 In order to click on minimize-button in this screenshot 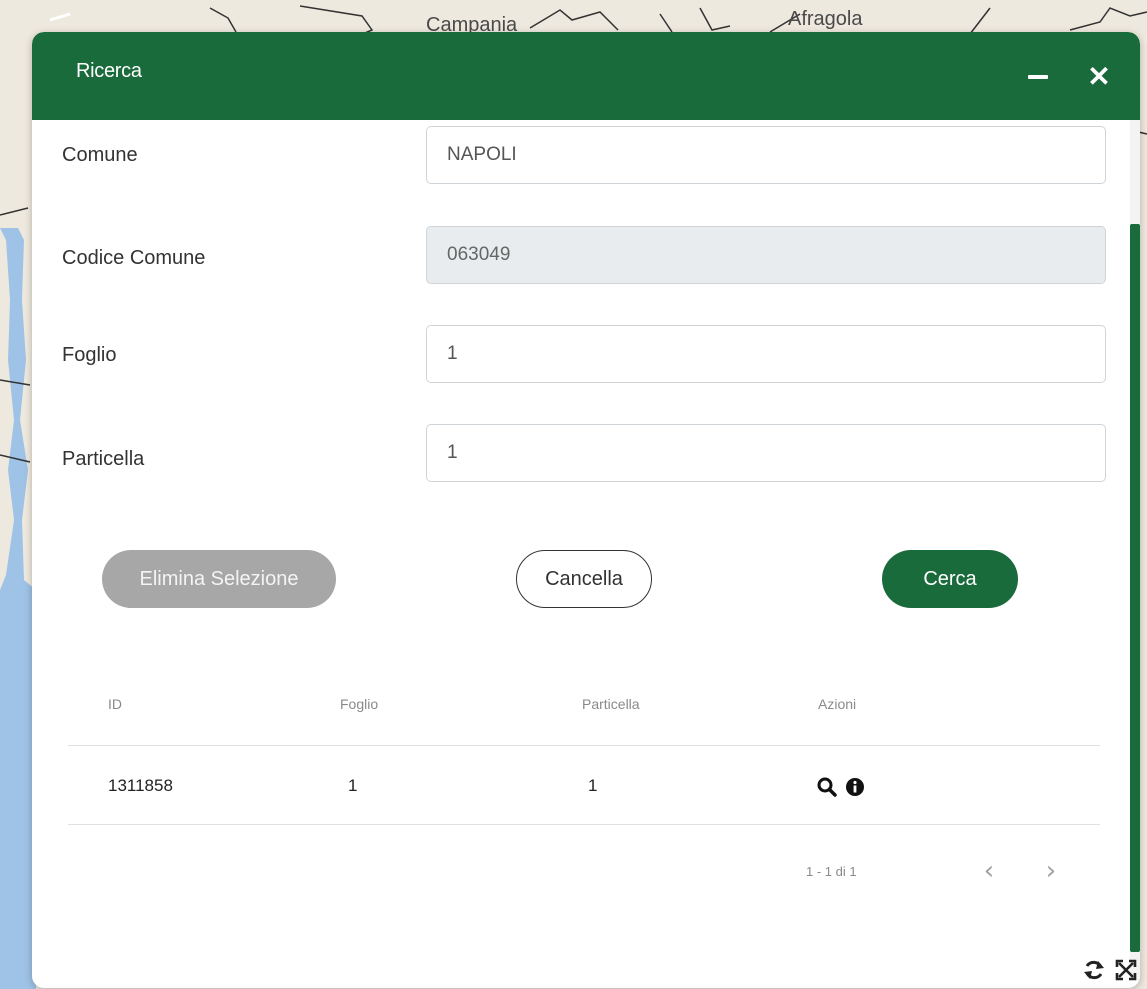, I will do `click(1038, 78)`.